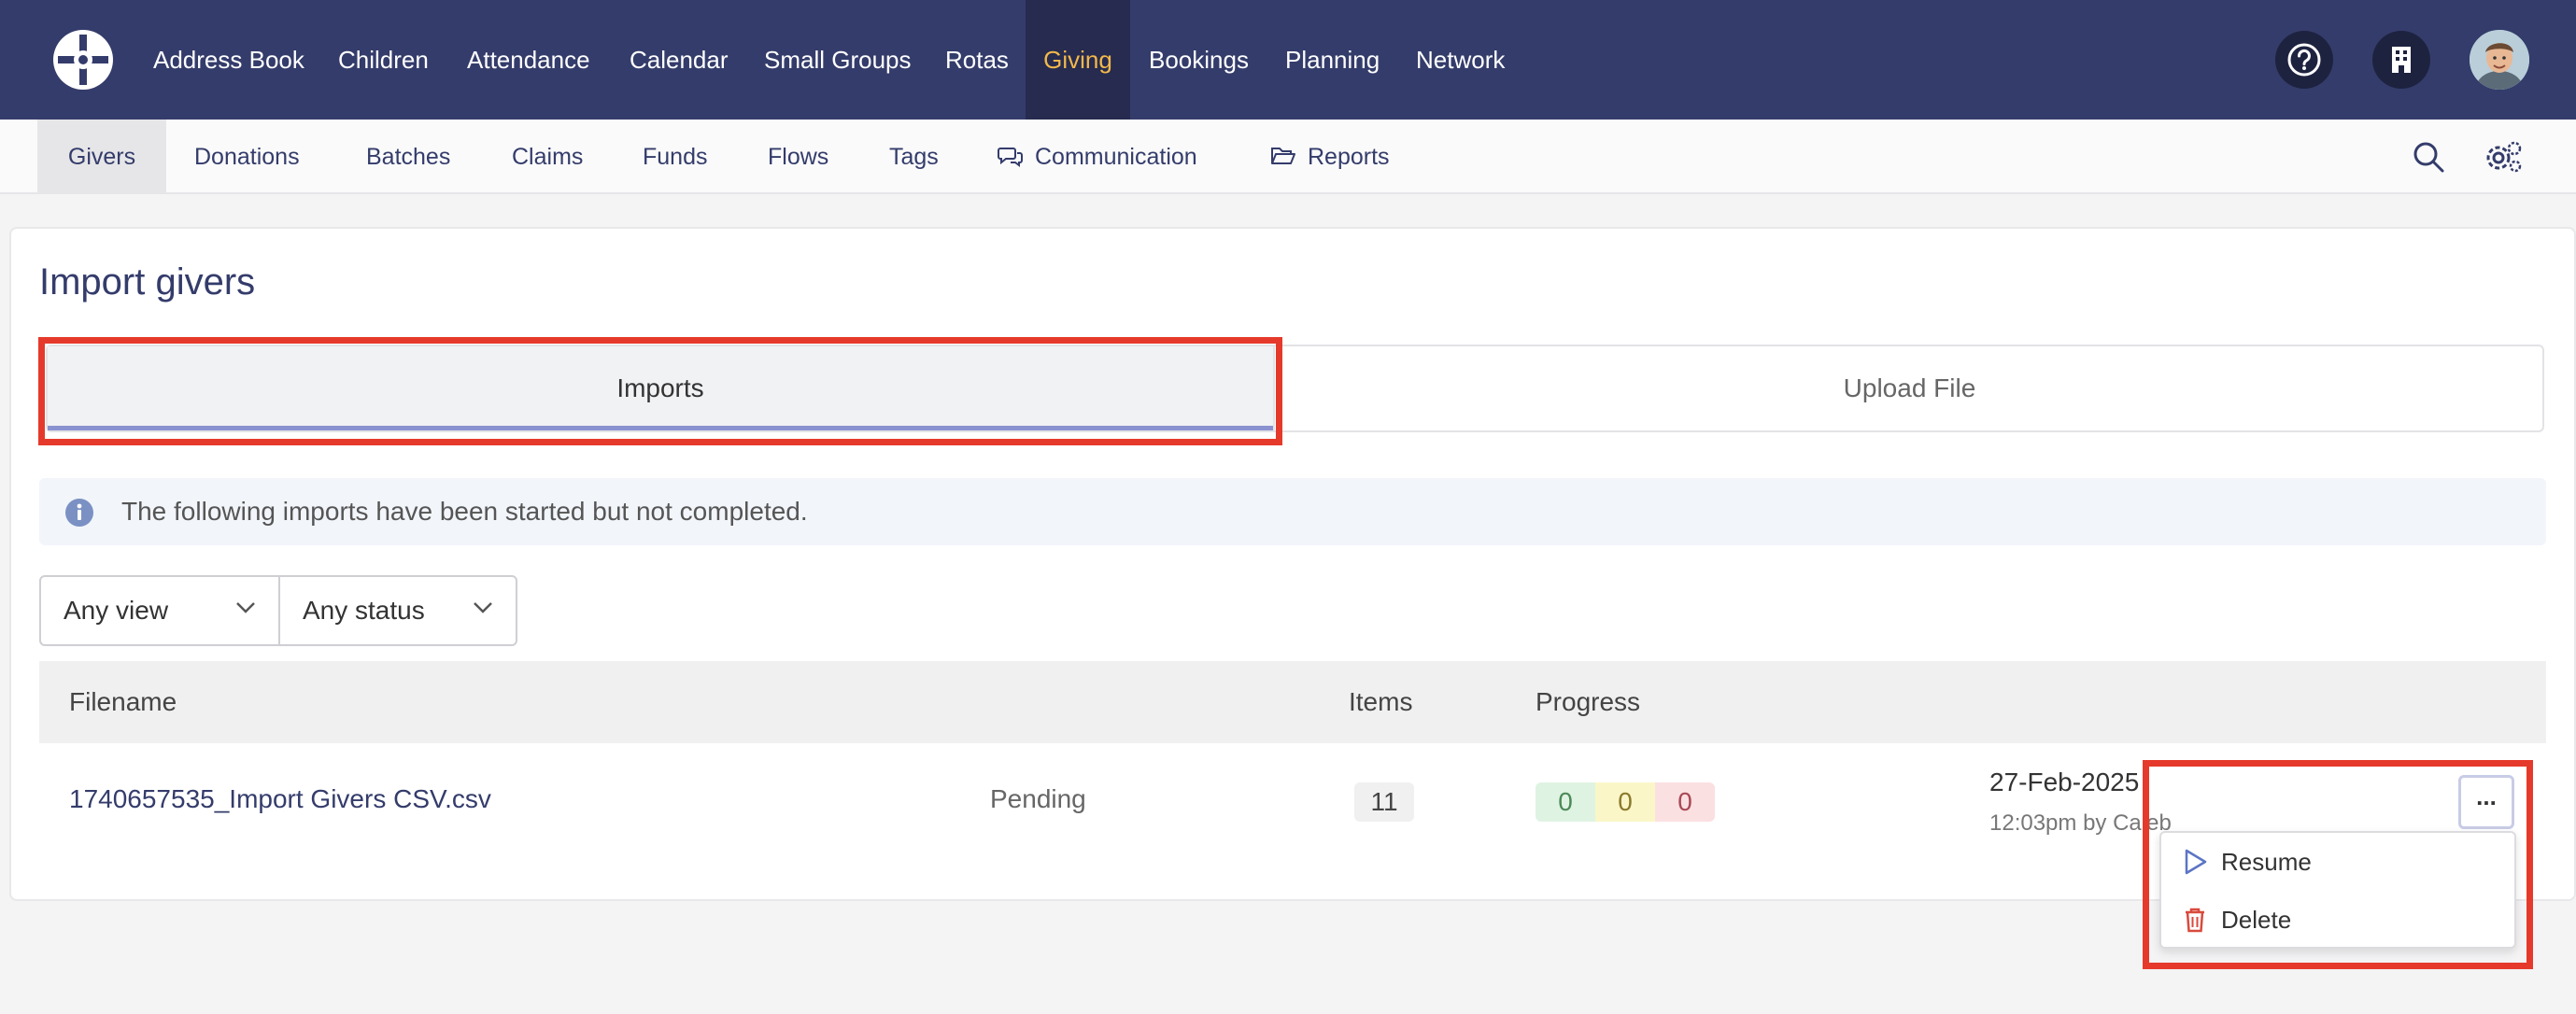 The width and height of the screenshot is (2576, 1014). What do you see at coordinates (1283, 156) in the screenshot?
I see `folder-open-icon` at bounding box center [1283, 156].